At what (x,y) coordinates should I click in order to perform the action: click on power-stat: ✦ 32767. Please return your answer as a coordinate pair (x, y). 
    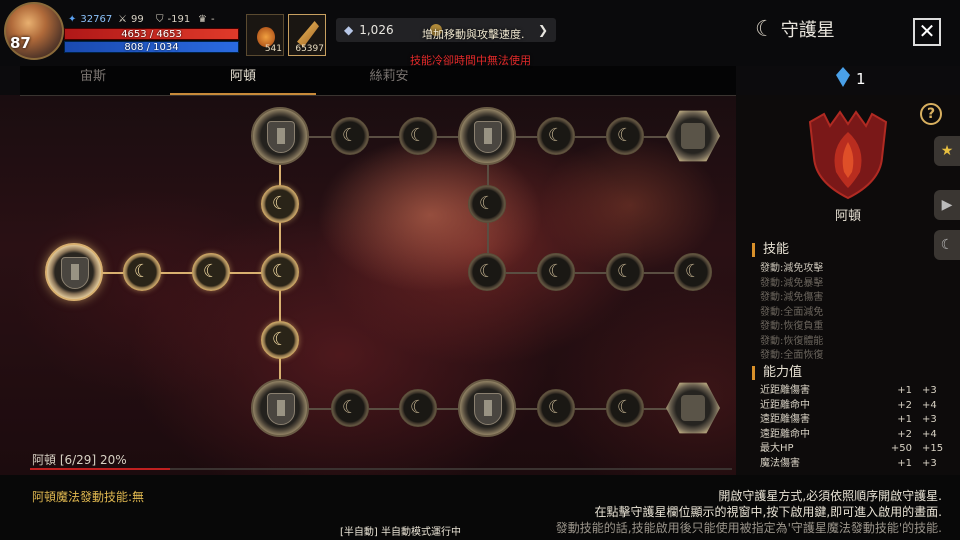
    Looking at the image, I should click on (90, 19).